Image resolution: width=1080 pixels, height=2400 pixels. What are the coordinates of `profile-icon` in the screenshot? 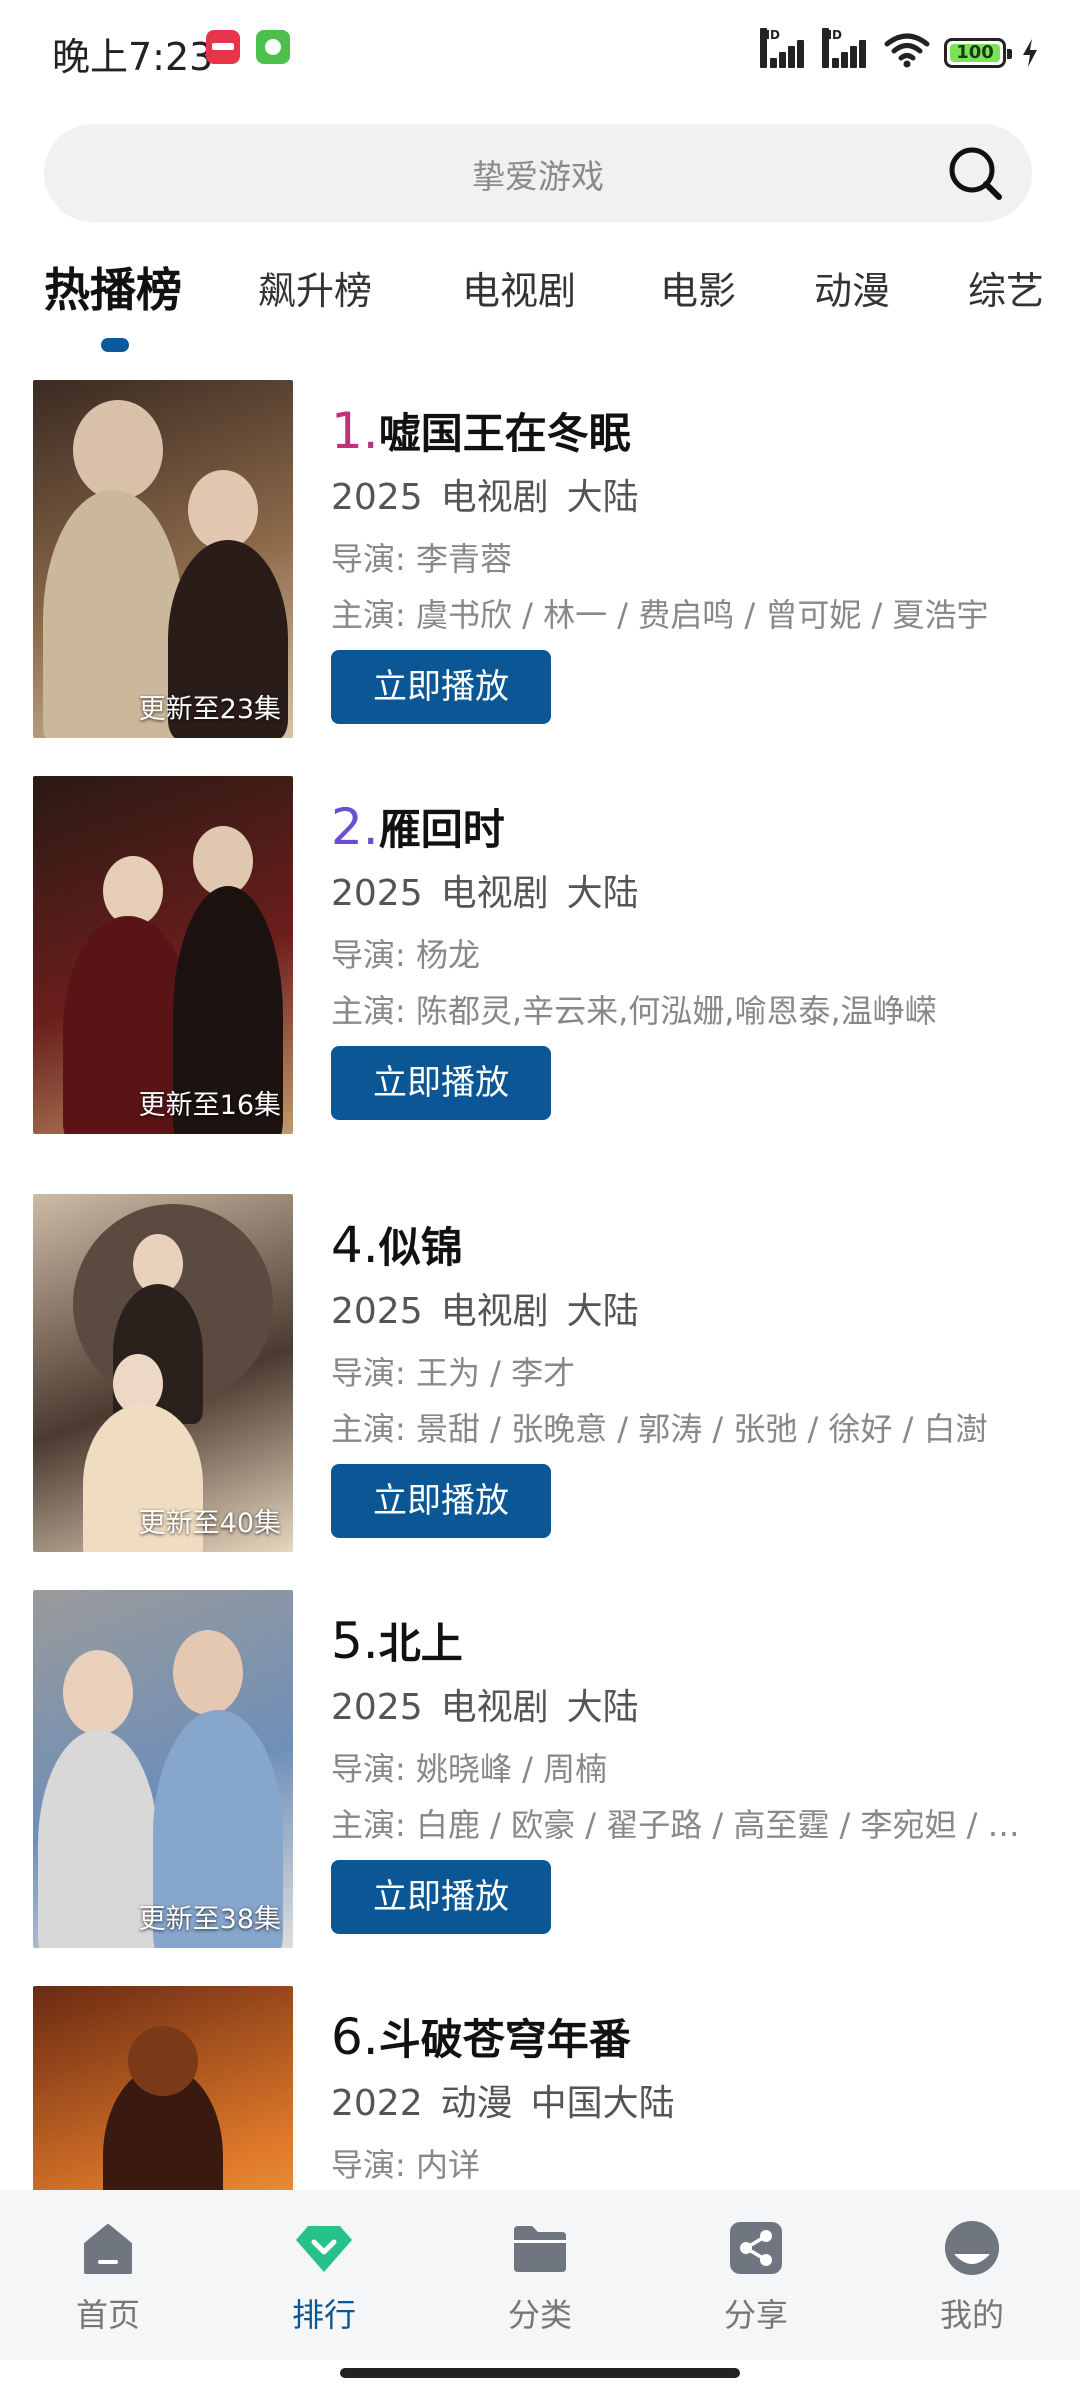 It's located at (972, 2248).